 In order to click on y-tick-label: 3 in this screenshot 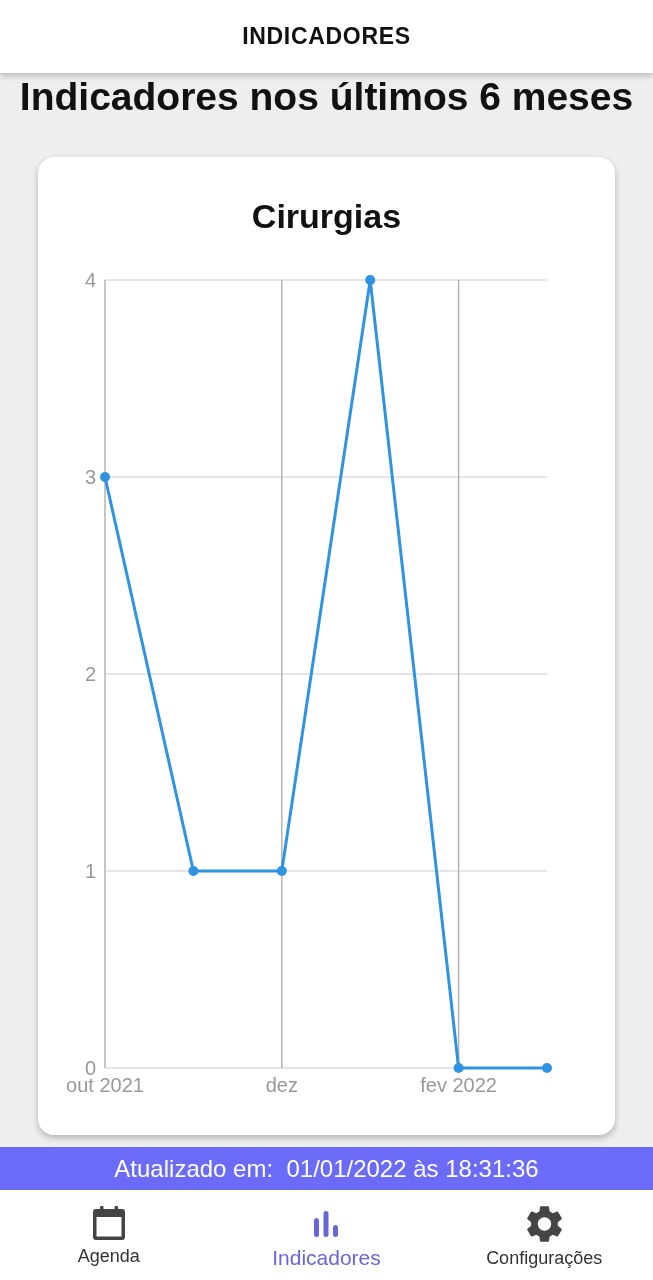, I will do `click(90, 477)`.